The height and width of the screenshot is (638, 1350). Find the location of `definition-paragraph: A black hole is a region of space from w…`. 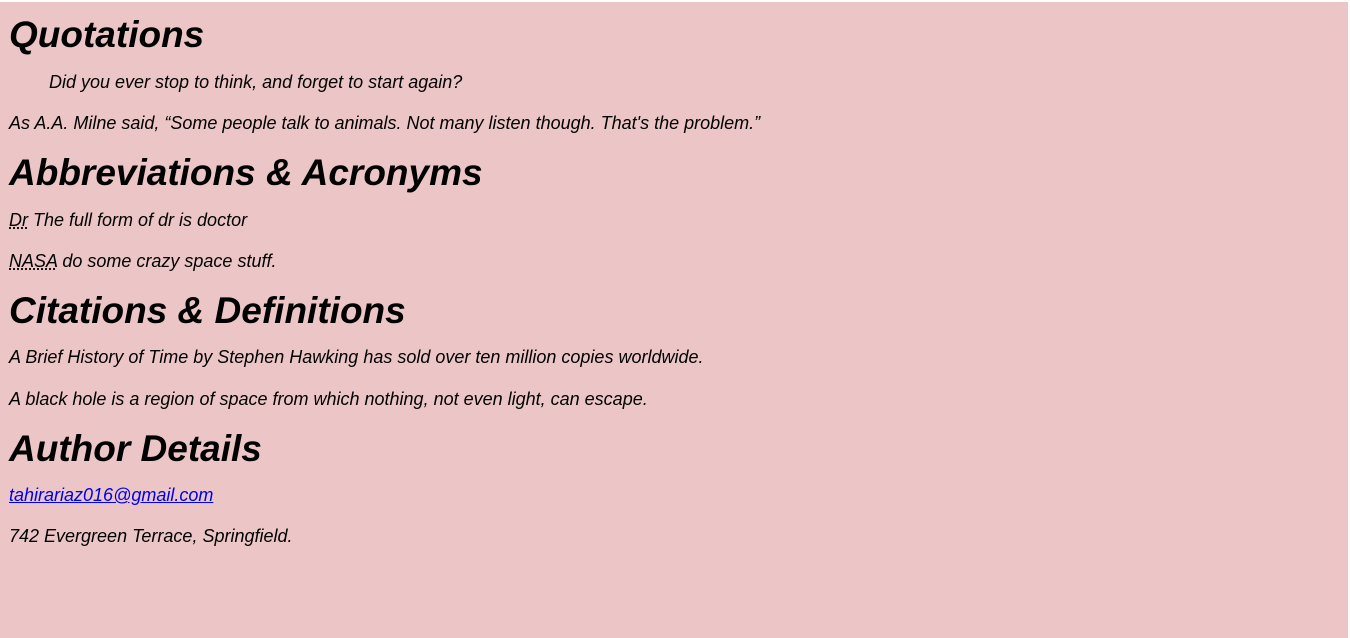

definition-paragraph: A black hole is a region of space from w… is located at coordinates (328, 399).